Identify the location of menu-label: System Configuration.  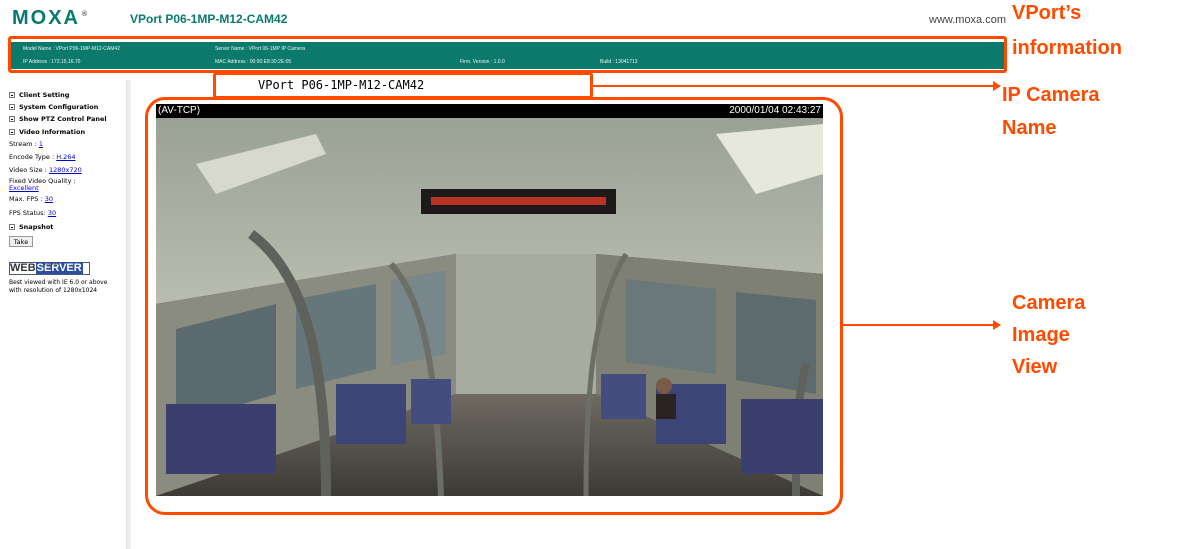
(59, 107).